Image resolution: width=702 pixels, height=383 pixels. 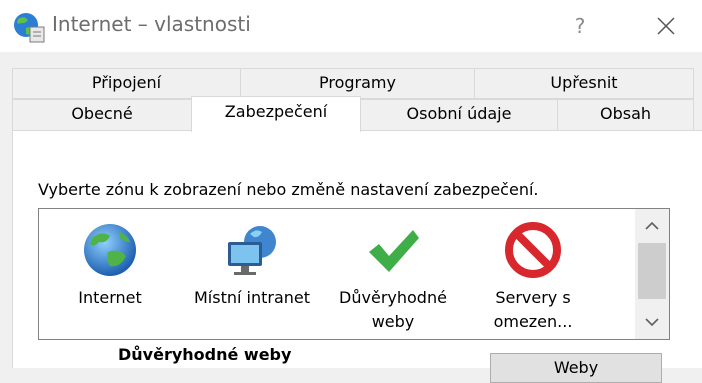 What do you see at coordinates (584, 83) in the screenshot?
I see `tab-upresnit: Upřesnit` at bounding box center [584, 83].